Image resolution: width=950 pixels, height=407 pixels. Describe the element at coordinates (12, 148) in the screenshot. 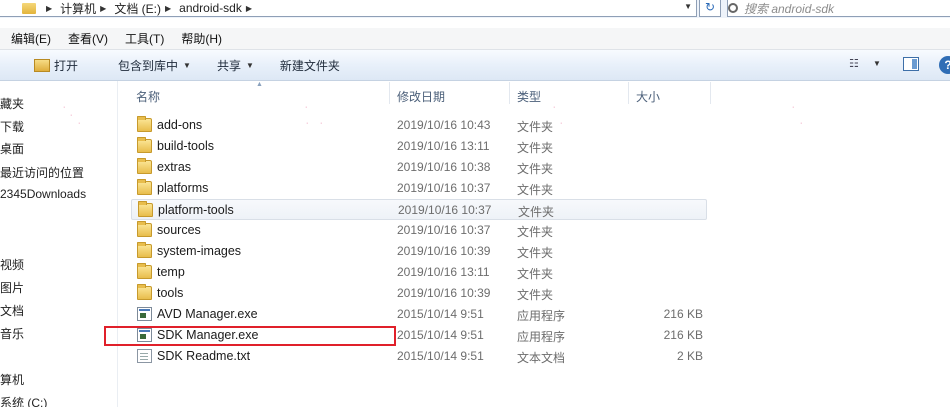

I see `nav-item-desktop: 桌面` at that location.